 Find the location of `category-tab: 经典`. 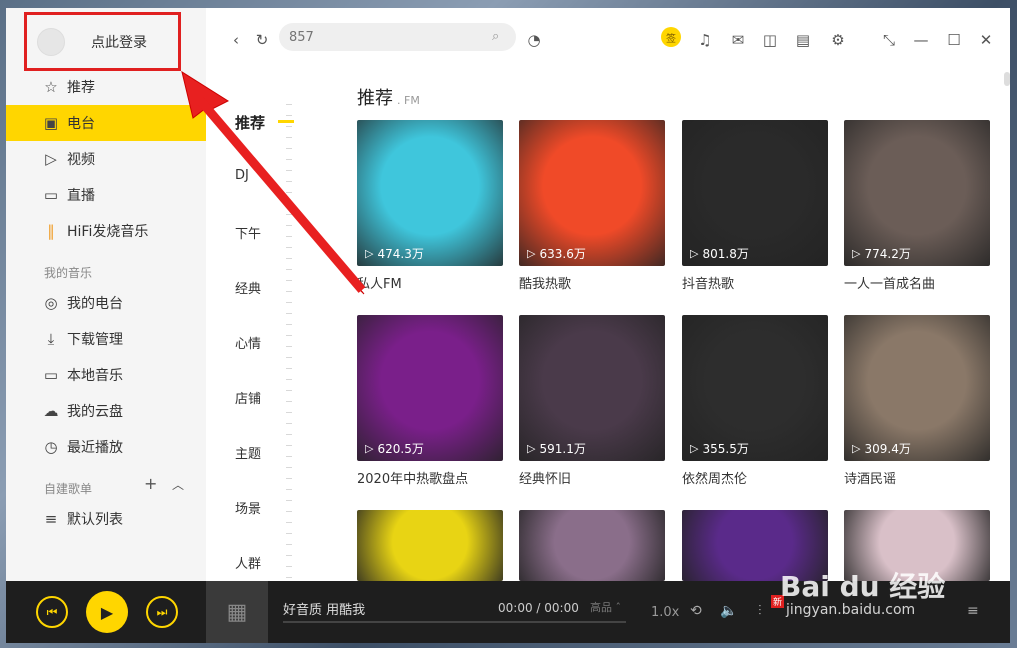

category-tab: 经典 is located at coordinates (248, 287).